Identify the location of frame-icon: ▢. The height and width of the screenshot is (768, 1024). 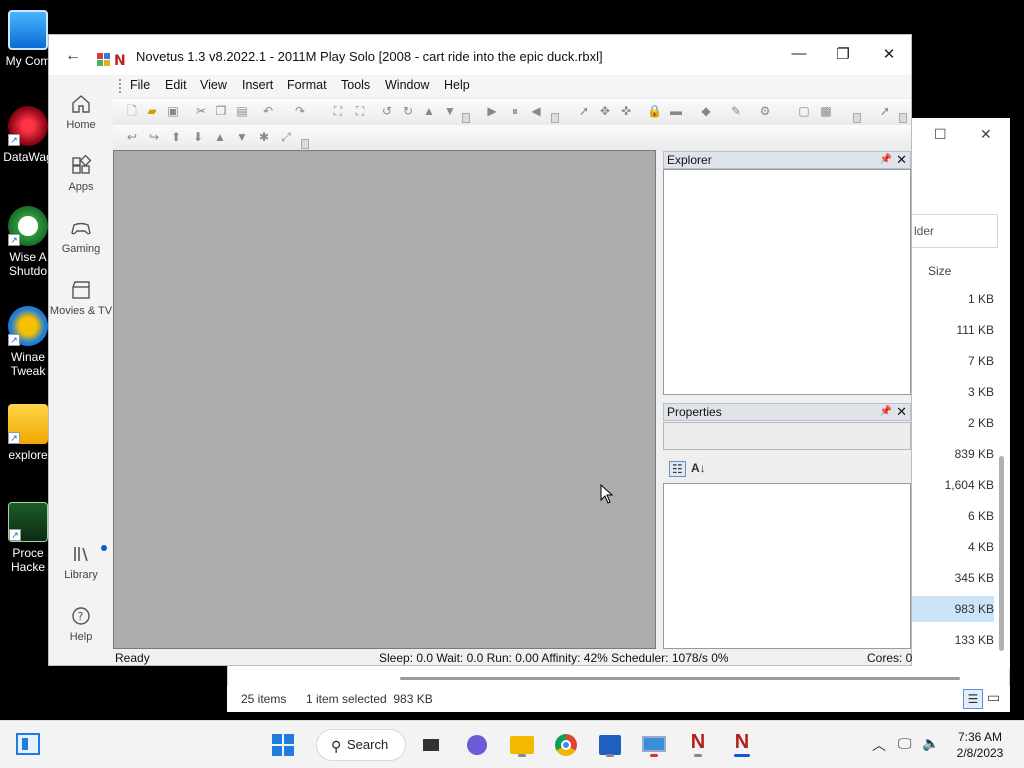
(804, 111).